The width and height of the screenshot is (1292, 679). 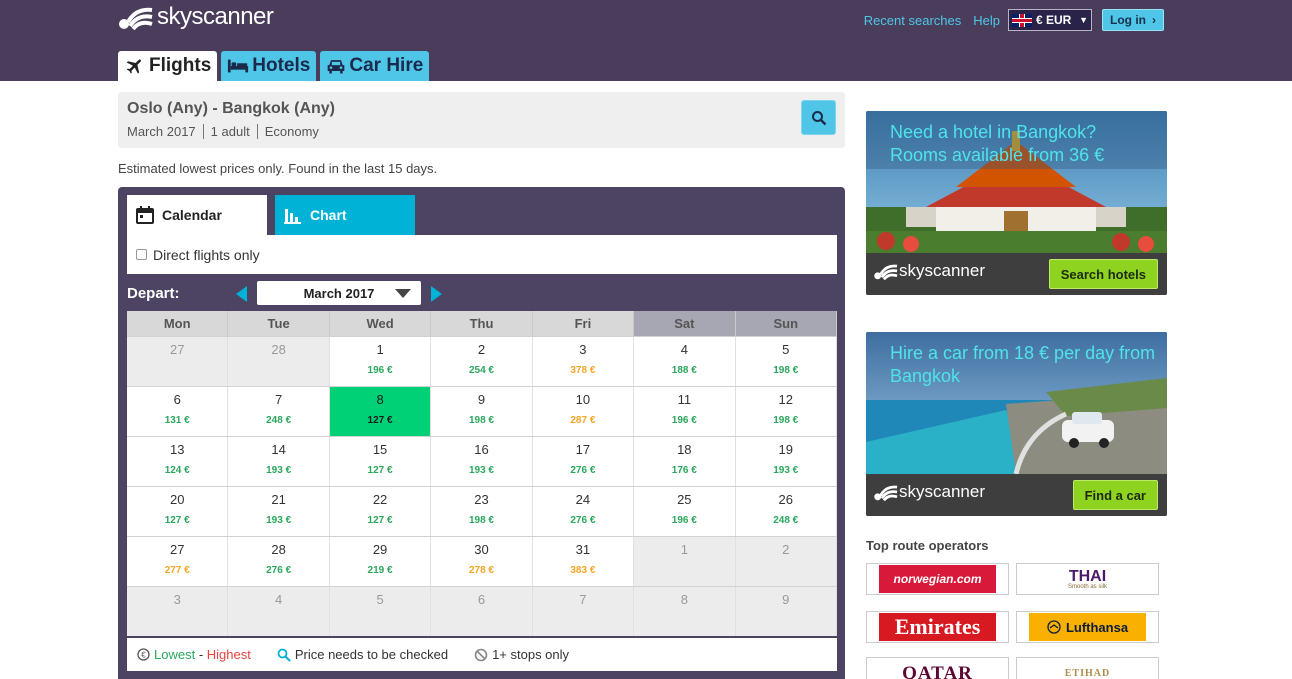 I want to click on tab-chart: Chart, so click(x=345, y=215).